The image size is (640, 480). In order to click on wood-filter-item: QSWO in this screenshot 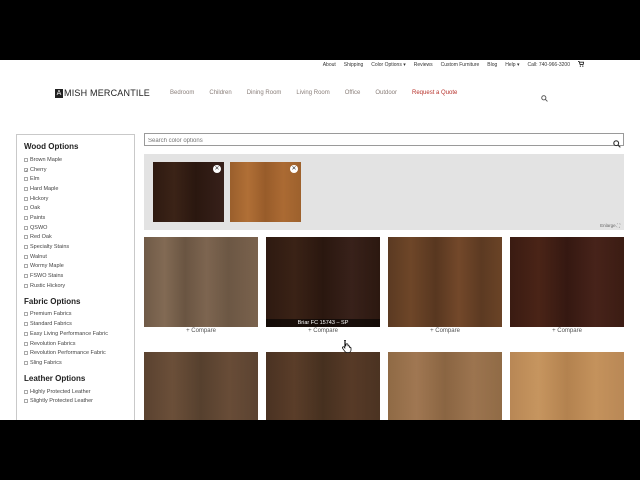, I will do `click(79, 228)`.